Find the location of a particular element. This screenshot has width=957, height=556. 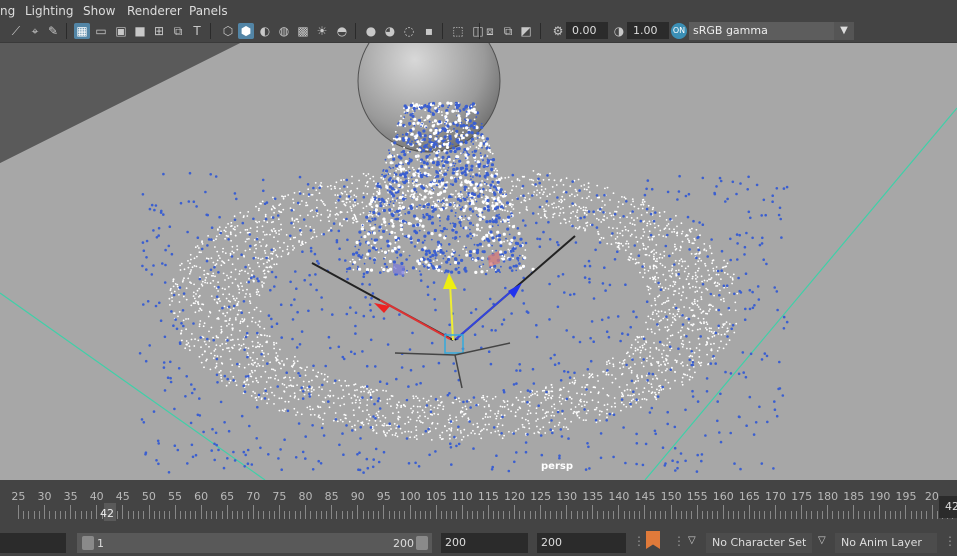

depth-of-field-icon: ▪ is located at coordinates (429, 31).